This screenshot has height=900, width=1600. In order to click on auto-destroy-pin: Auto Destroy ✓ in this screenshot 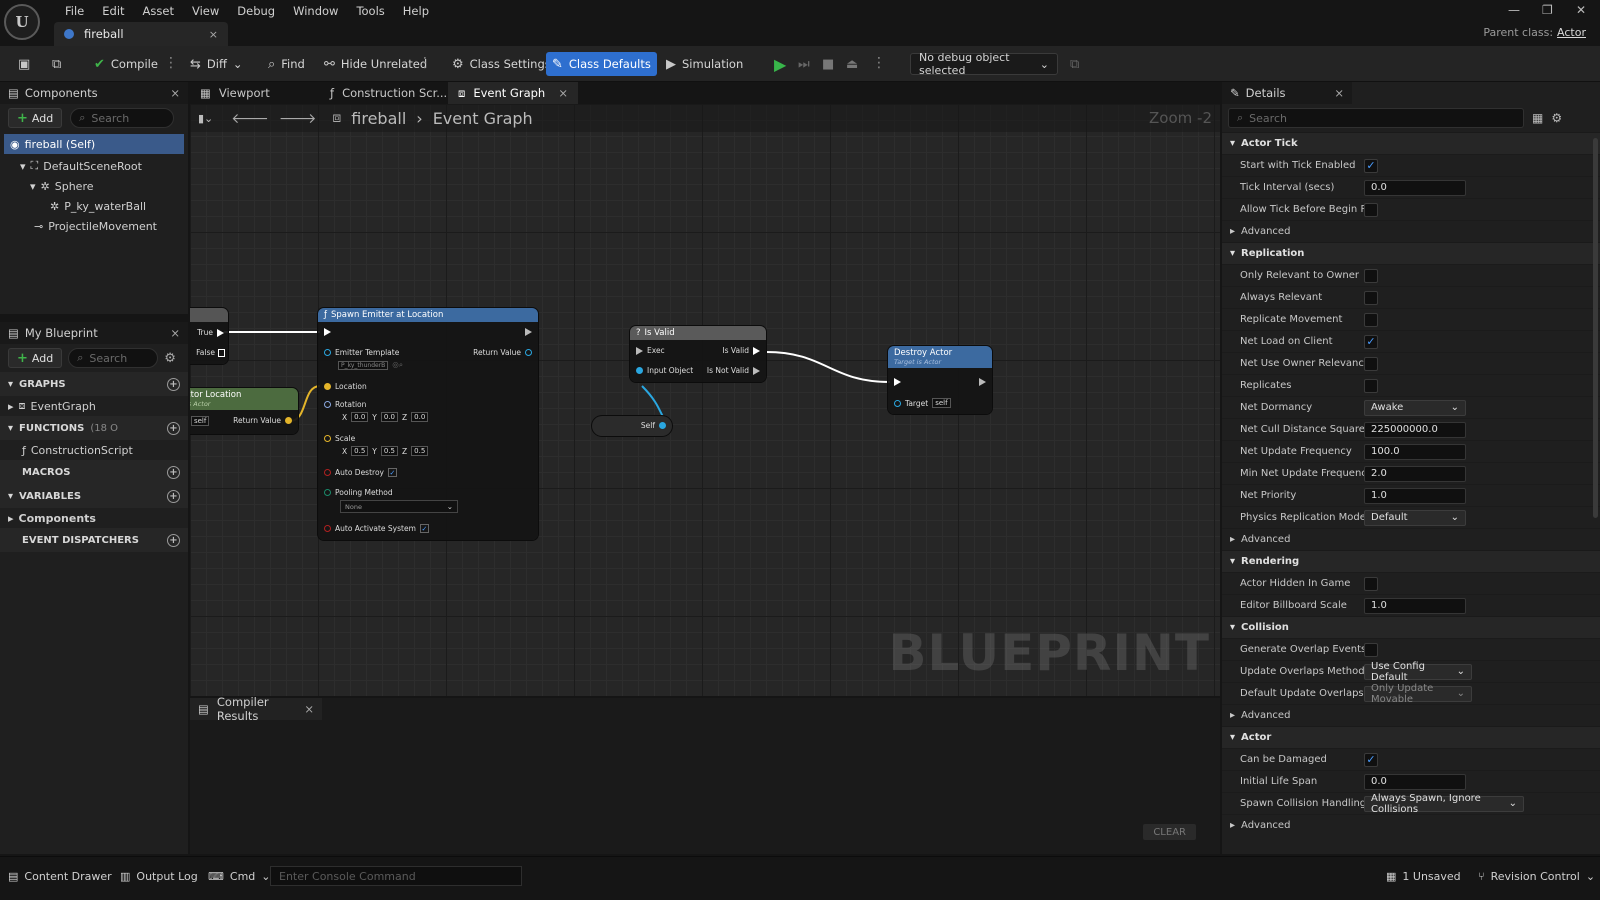, I will do `click(360, 472)`.